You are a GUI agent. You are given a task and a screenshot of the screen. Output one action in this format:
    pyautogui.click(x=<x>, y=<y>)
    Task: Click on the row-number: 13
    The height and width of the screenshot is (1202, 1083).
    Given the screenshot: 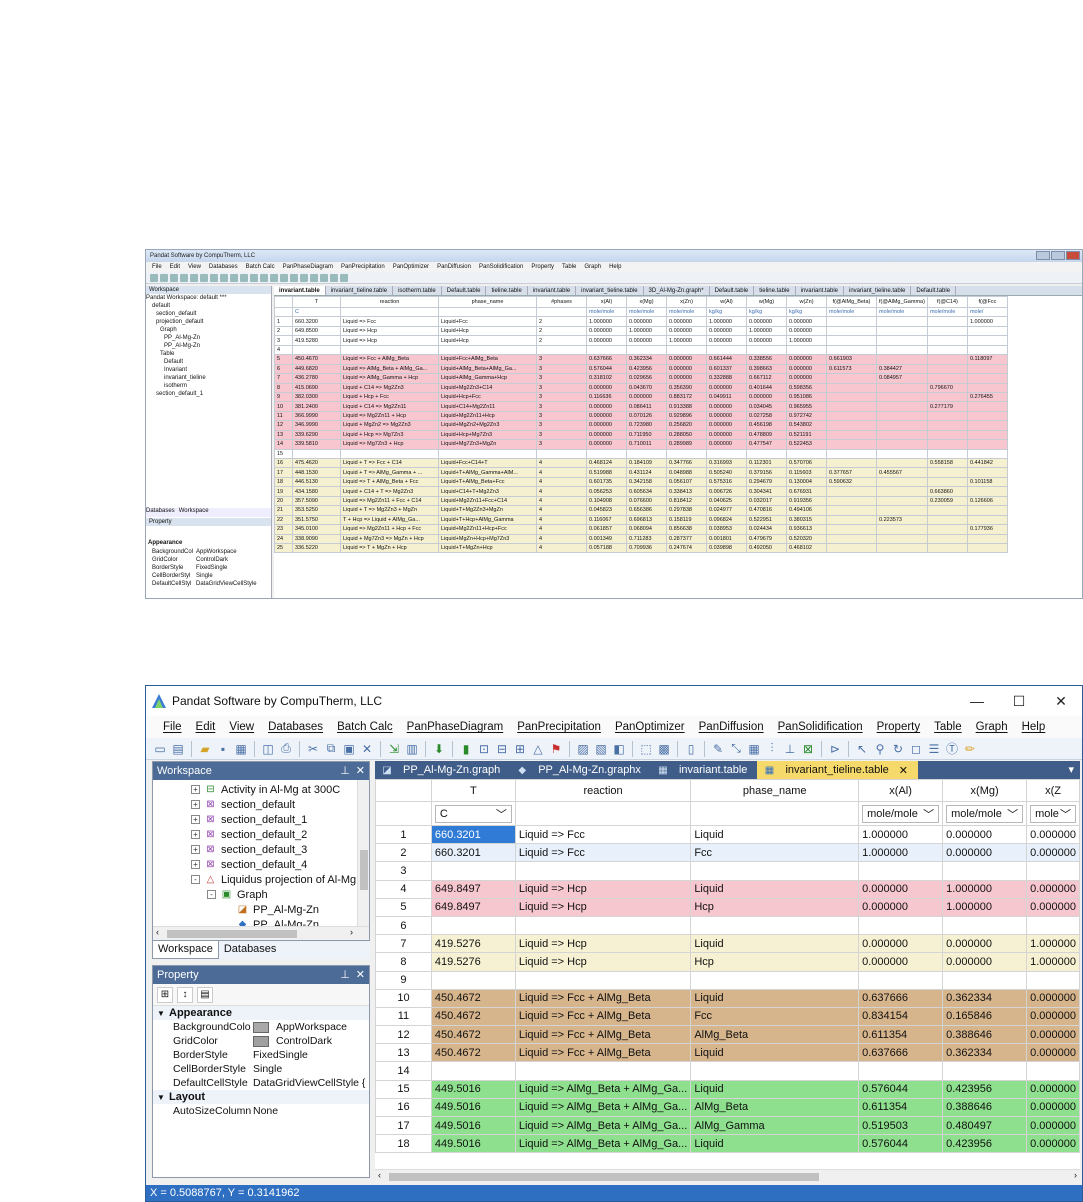 What is the action you would take?
    pyautogui.click(x=403, y=1053)
    